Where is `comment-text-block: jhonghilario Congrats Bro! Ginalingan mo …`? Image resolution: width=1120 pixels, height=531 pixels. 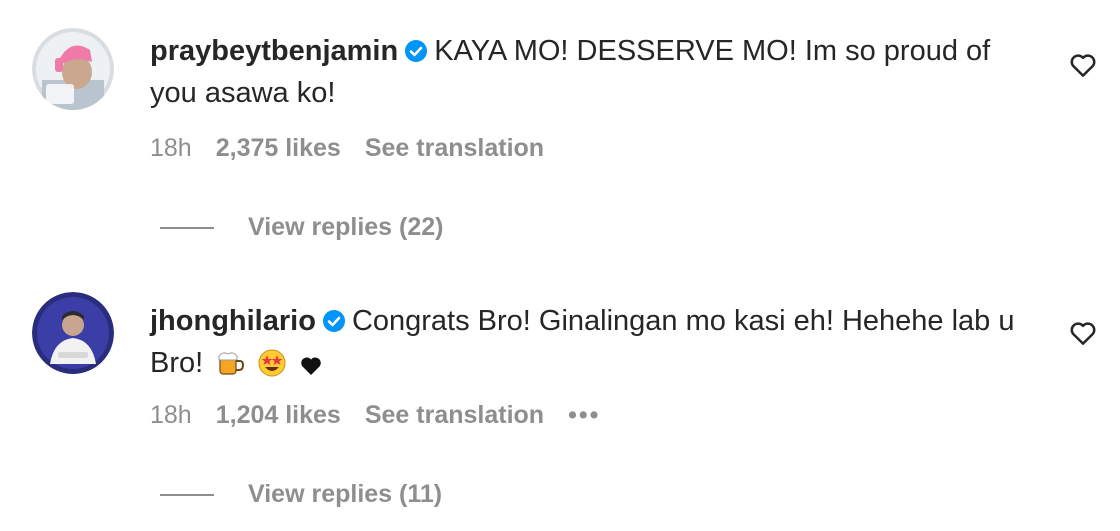 comment-text-block: jhonghilario Congrats Bro! Ginalingan mo … is located at coordinates (590, 342).